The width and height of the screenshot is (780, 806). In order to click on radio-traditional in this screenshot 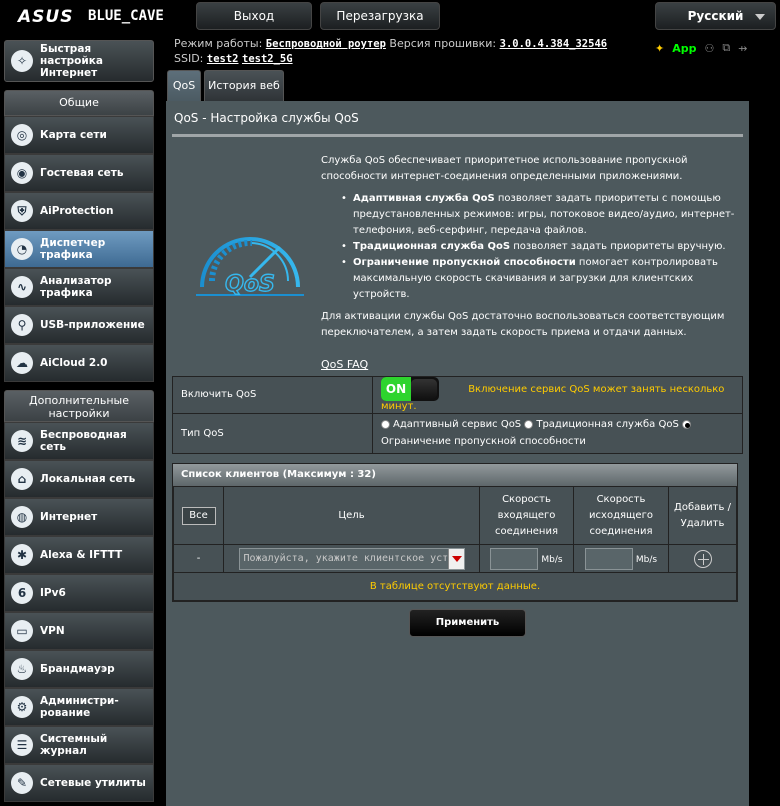, I will do `click(529, 424)`.